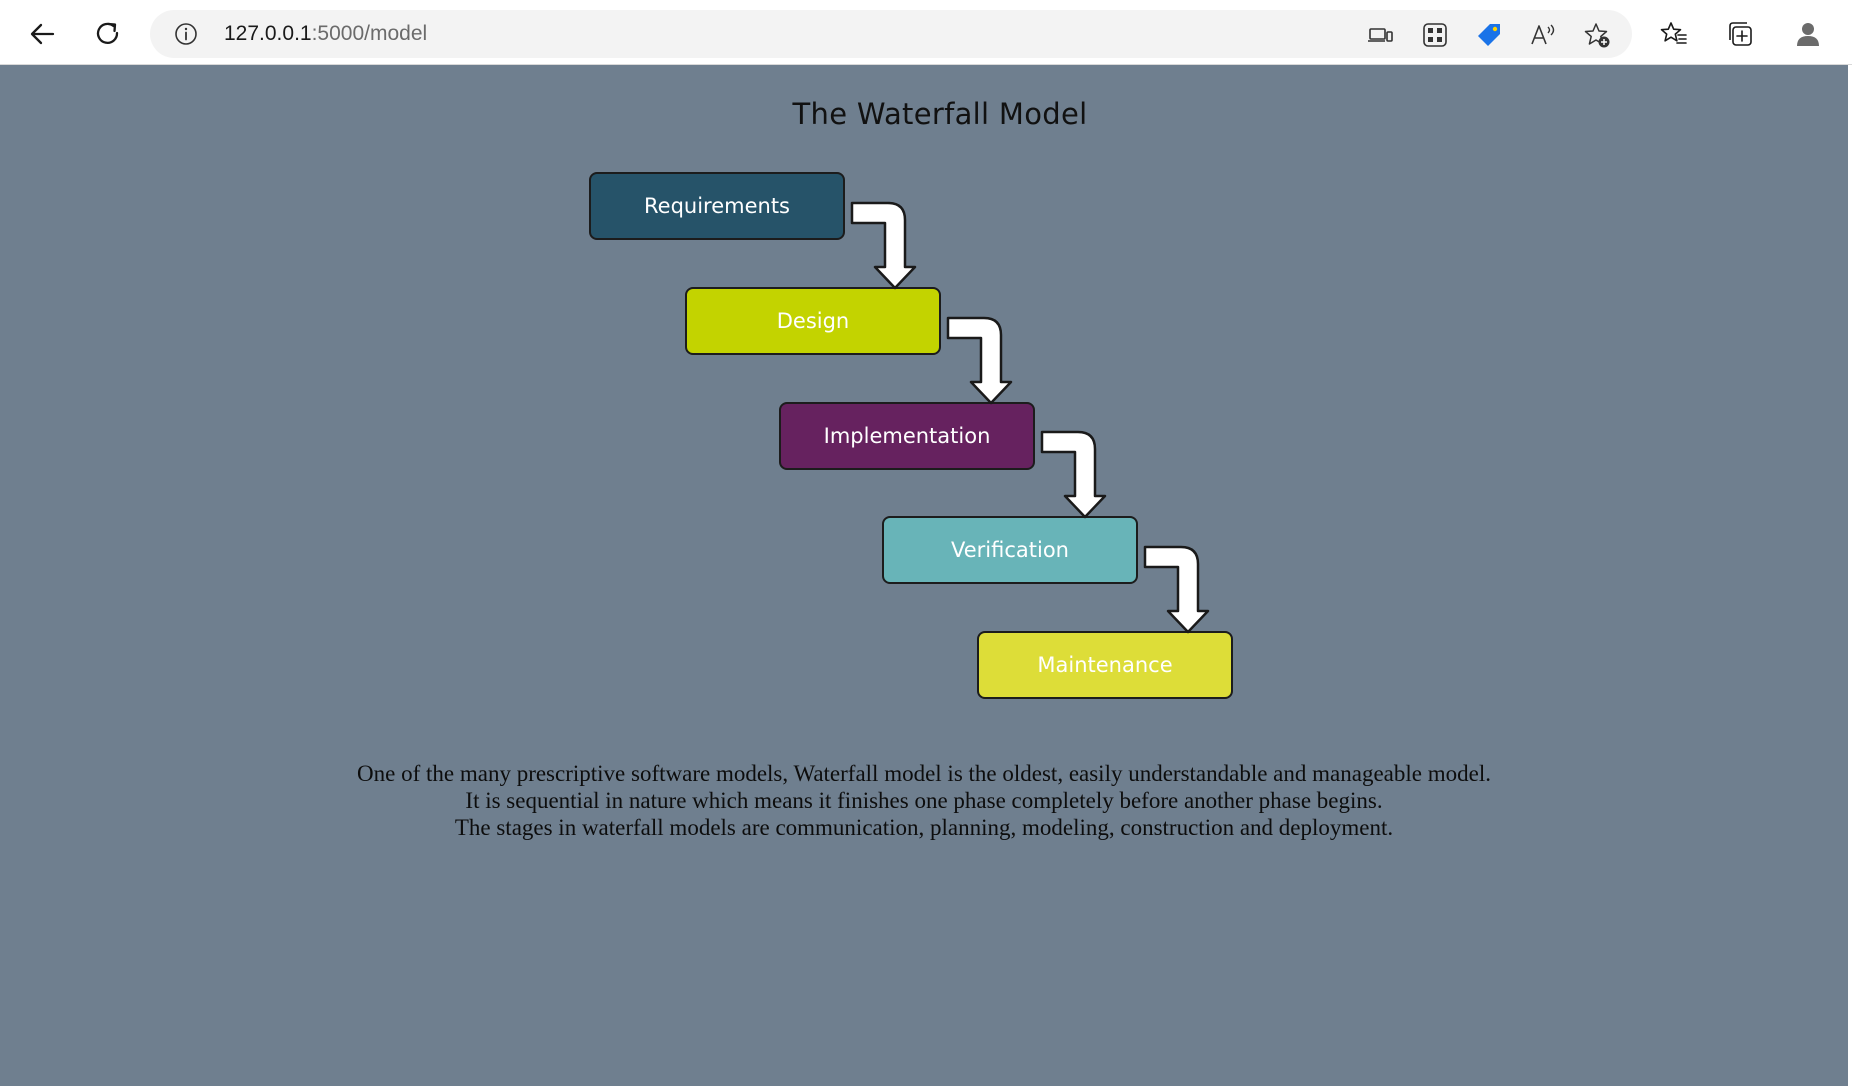  I want to click on refresh-button, so click(108, 34).